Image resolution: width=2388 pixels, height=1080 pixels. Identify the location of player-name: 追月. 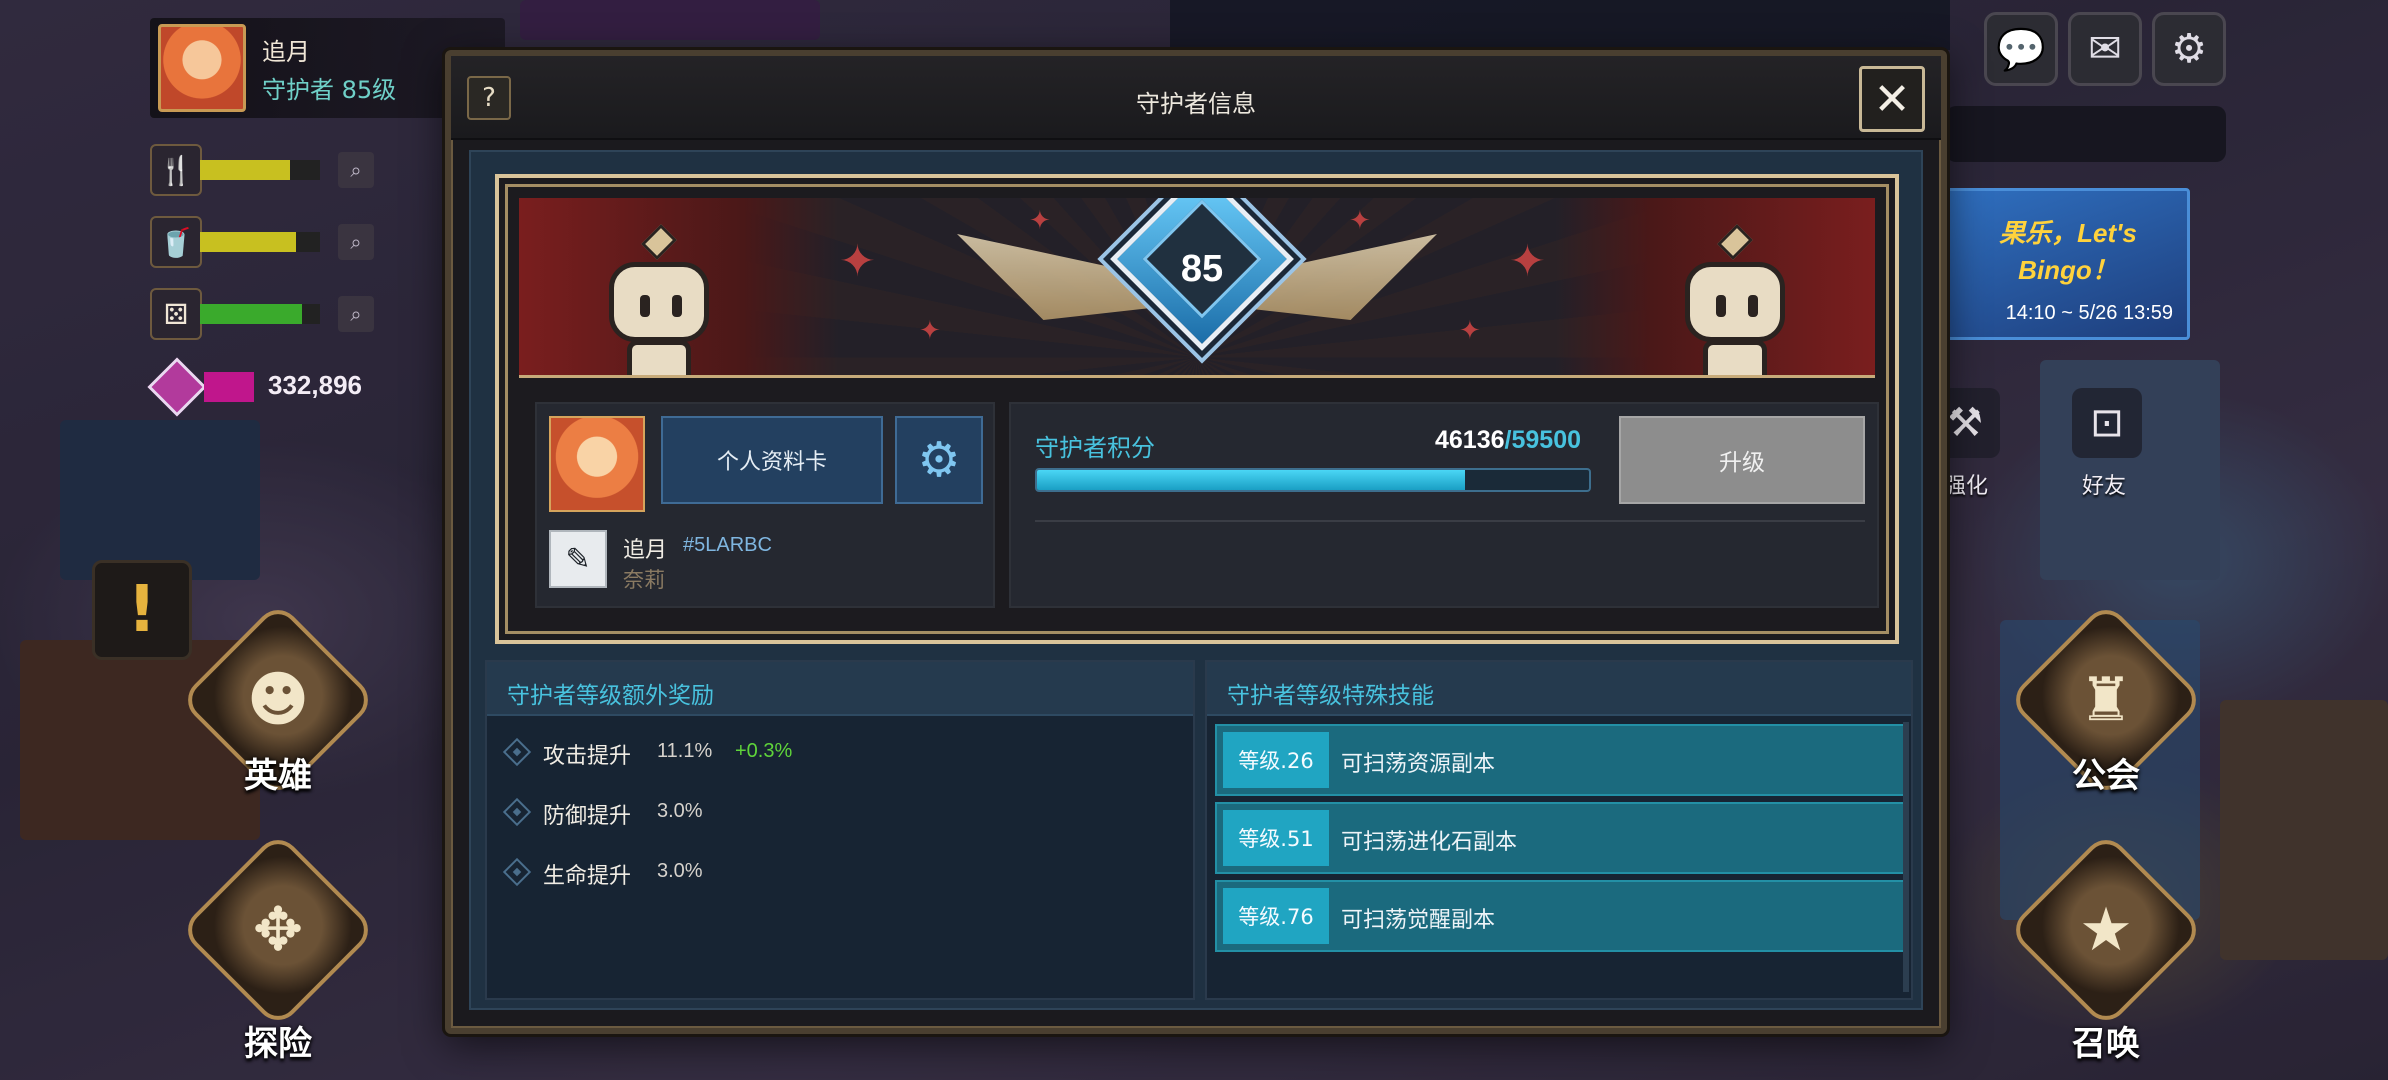
(286, 52).